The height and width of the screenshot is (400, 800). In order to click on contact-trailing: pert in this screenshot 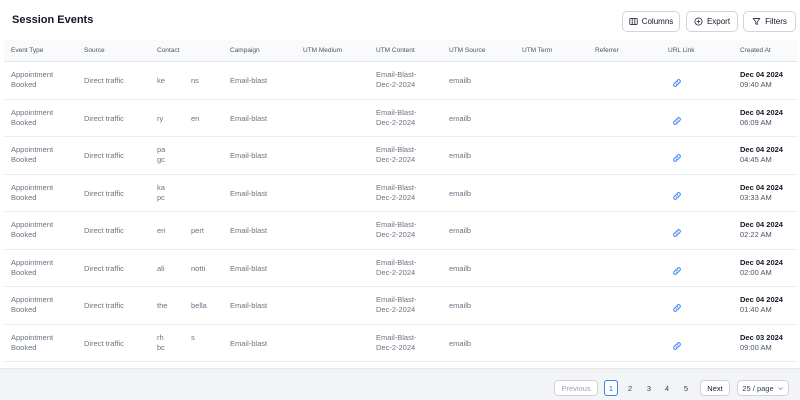, I will do `click(197, 230)`.